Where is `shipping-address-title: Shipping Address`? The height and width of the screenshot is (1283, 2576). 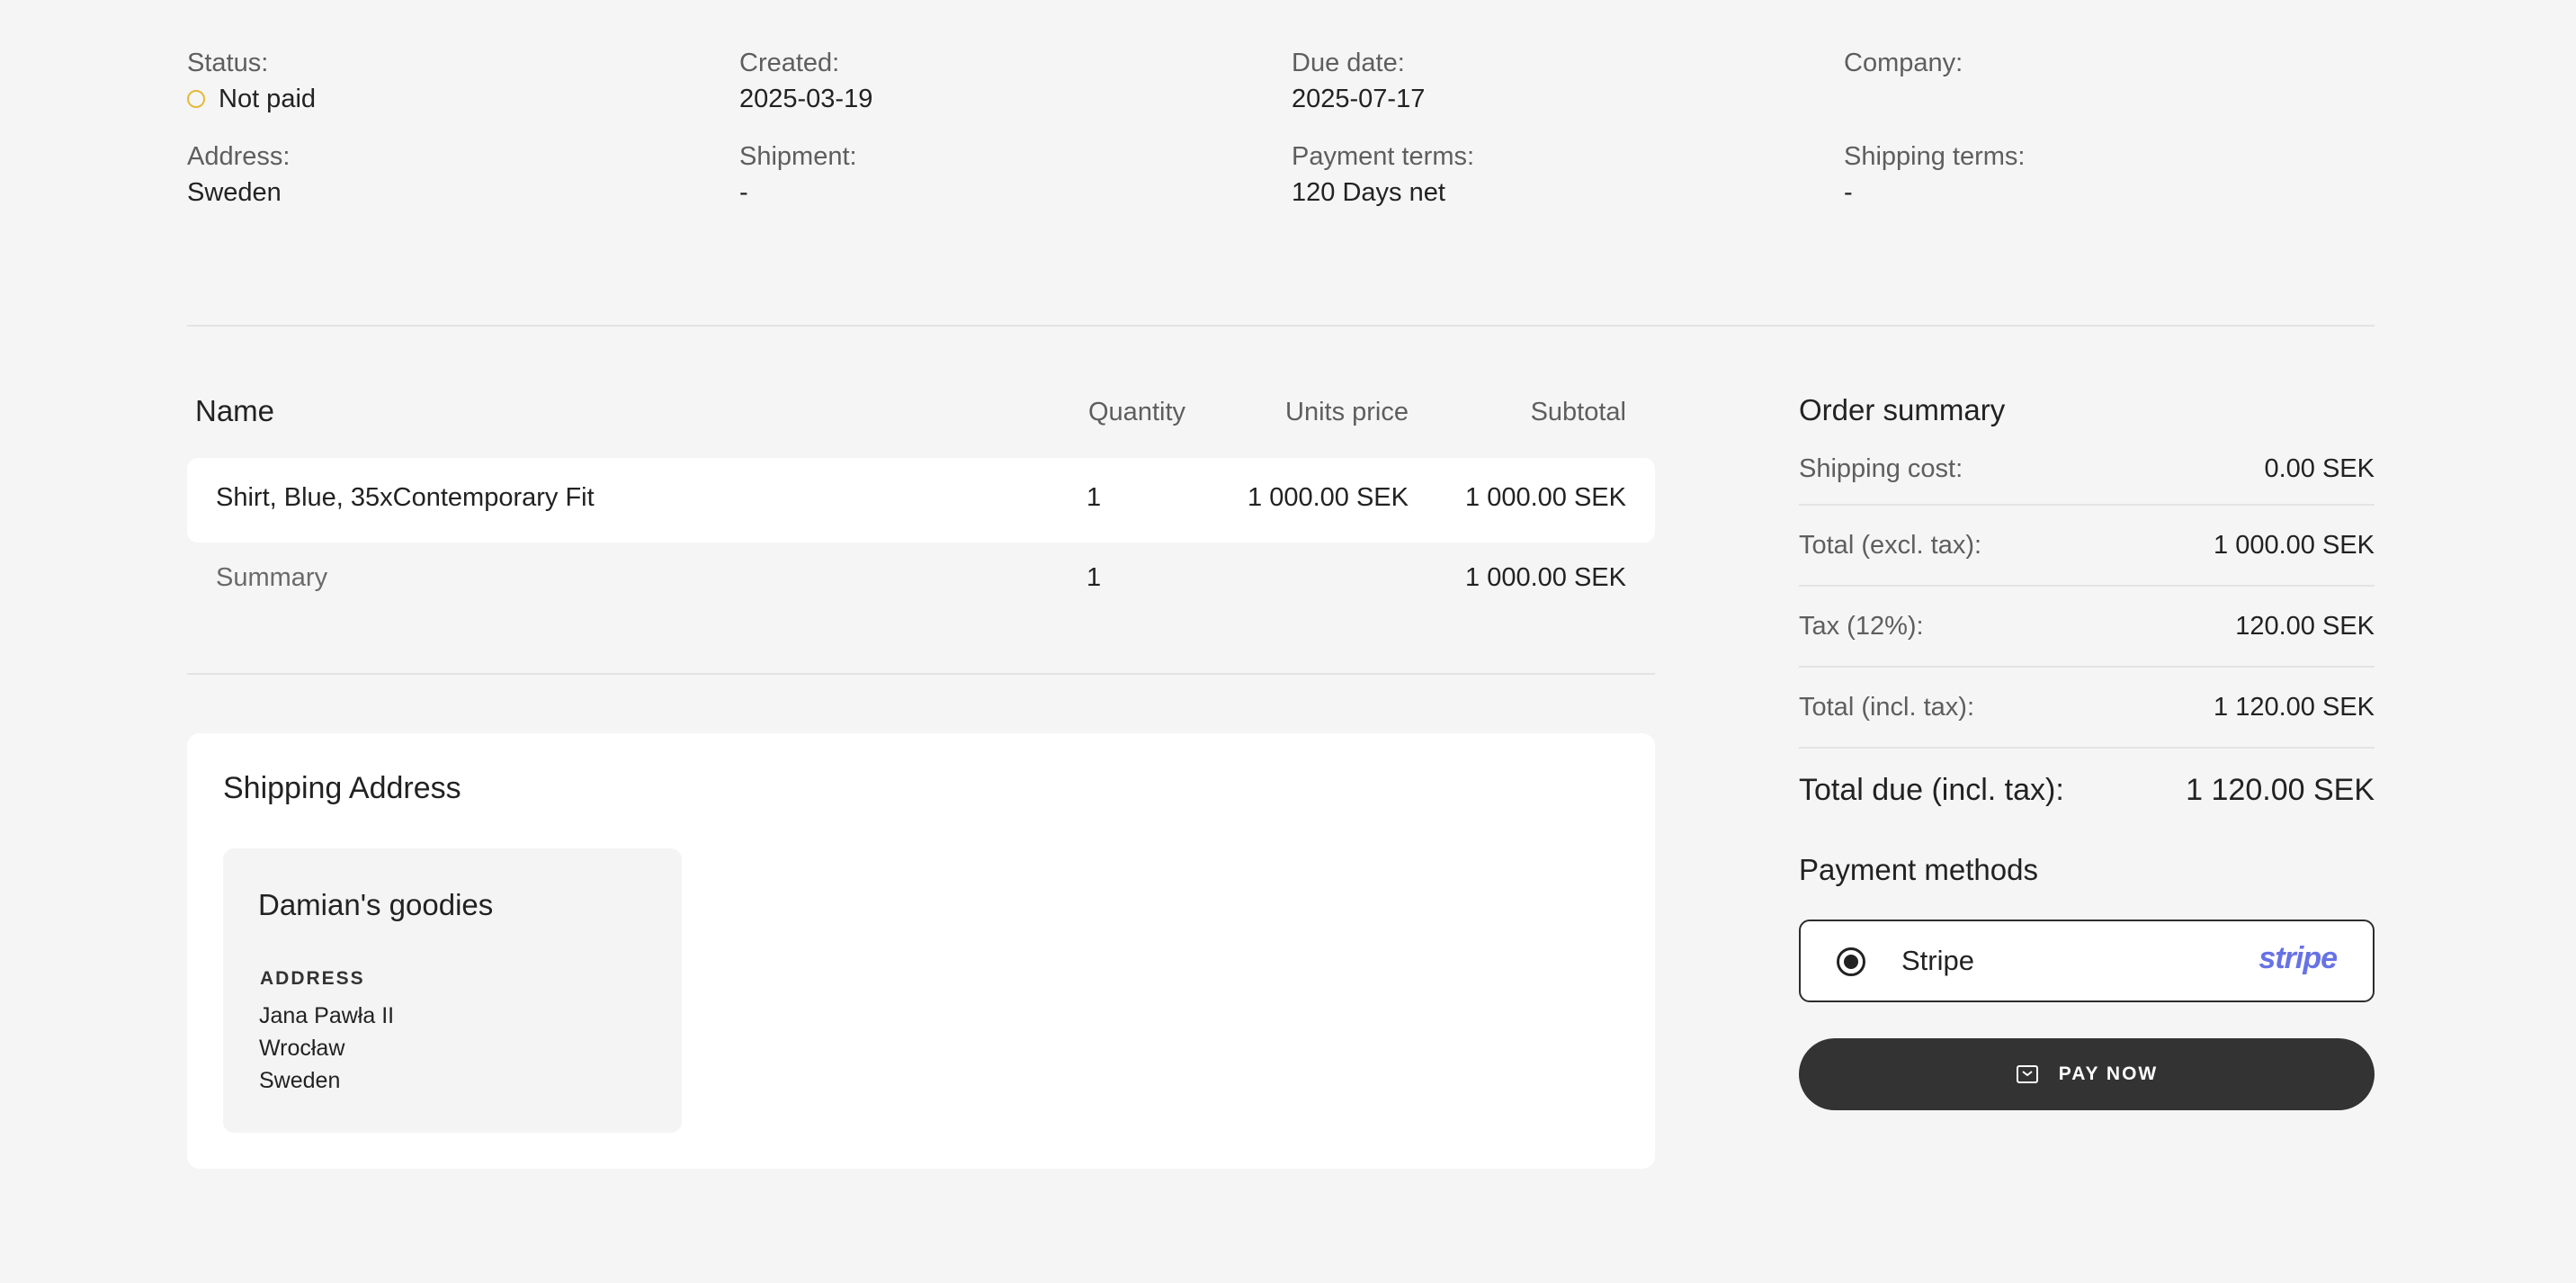 shipping-address-title: Shipping Address is located at coordinates (342, 788).